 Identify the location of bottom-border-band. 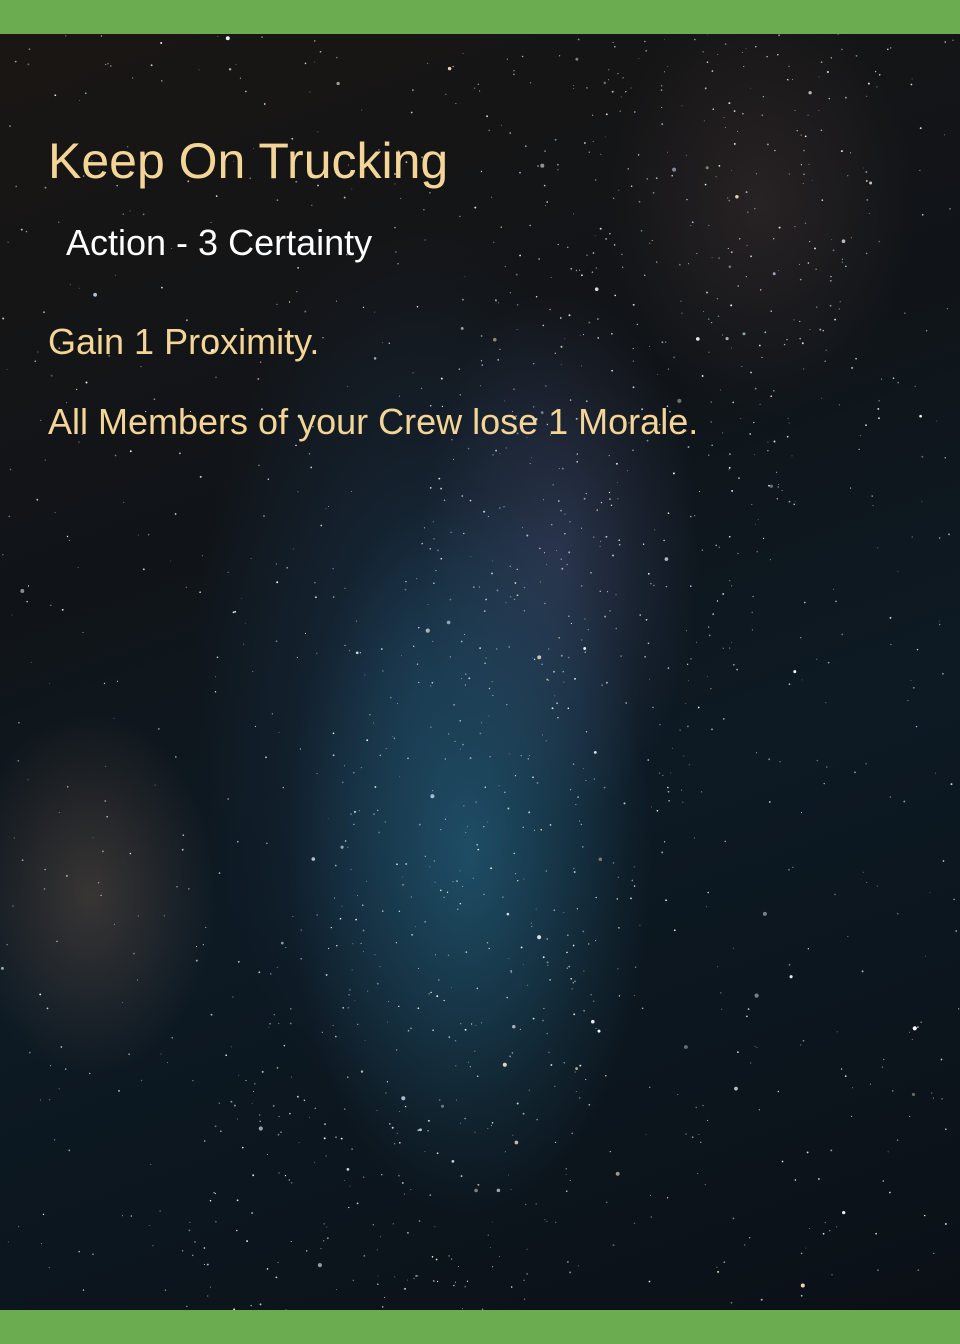
(480, 1327).